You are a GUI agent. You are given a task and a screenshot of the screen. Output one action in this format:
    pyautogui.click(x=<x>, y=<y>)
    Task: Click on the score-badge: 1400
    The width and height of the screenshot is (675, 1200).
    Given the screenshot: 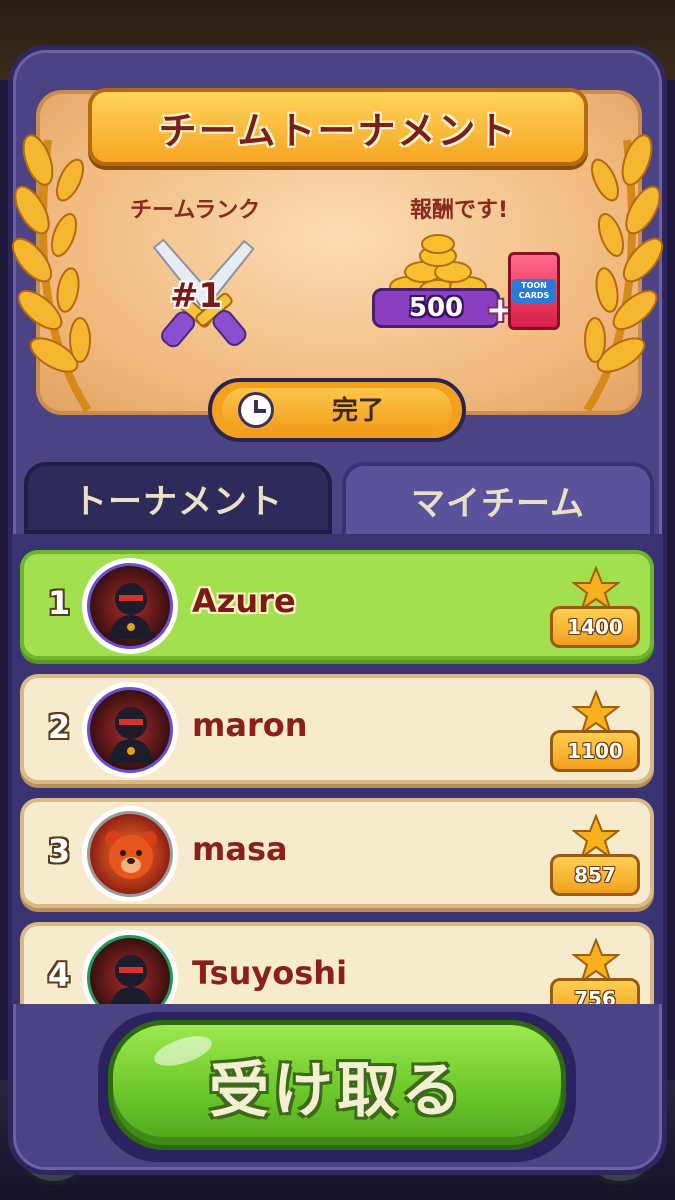 What is the action you would take?
    pyautogui.click(x=595, y=627)
    